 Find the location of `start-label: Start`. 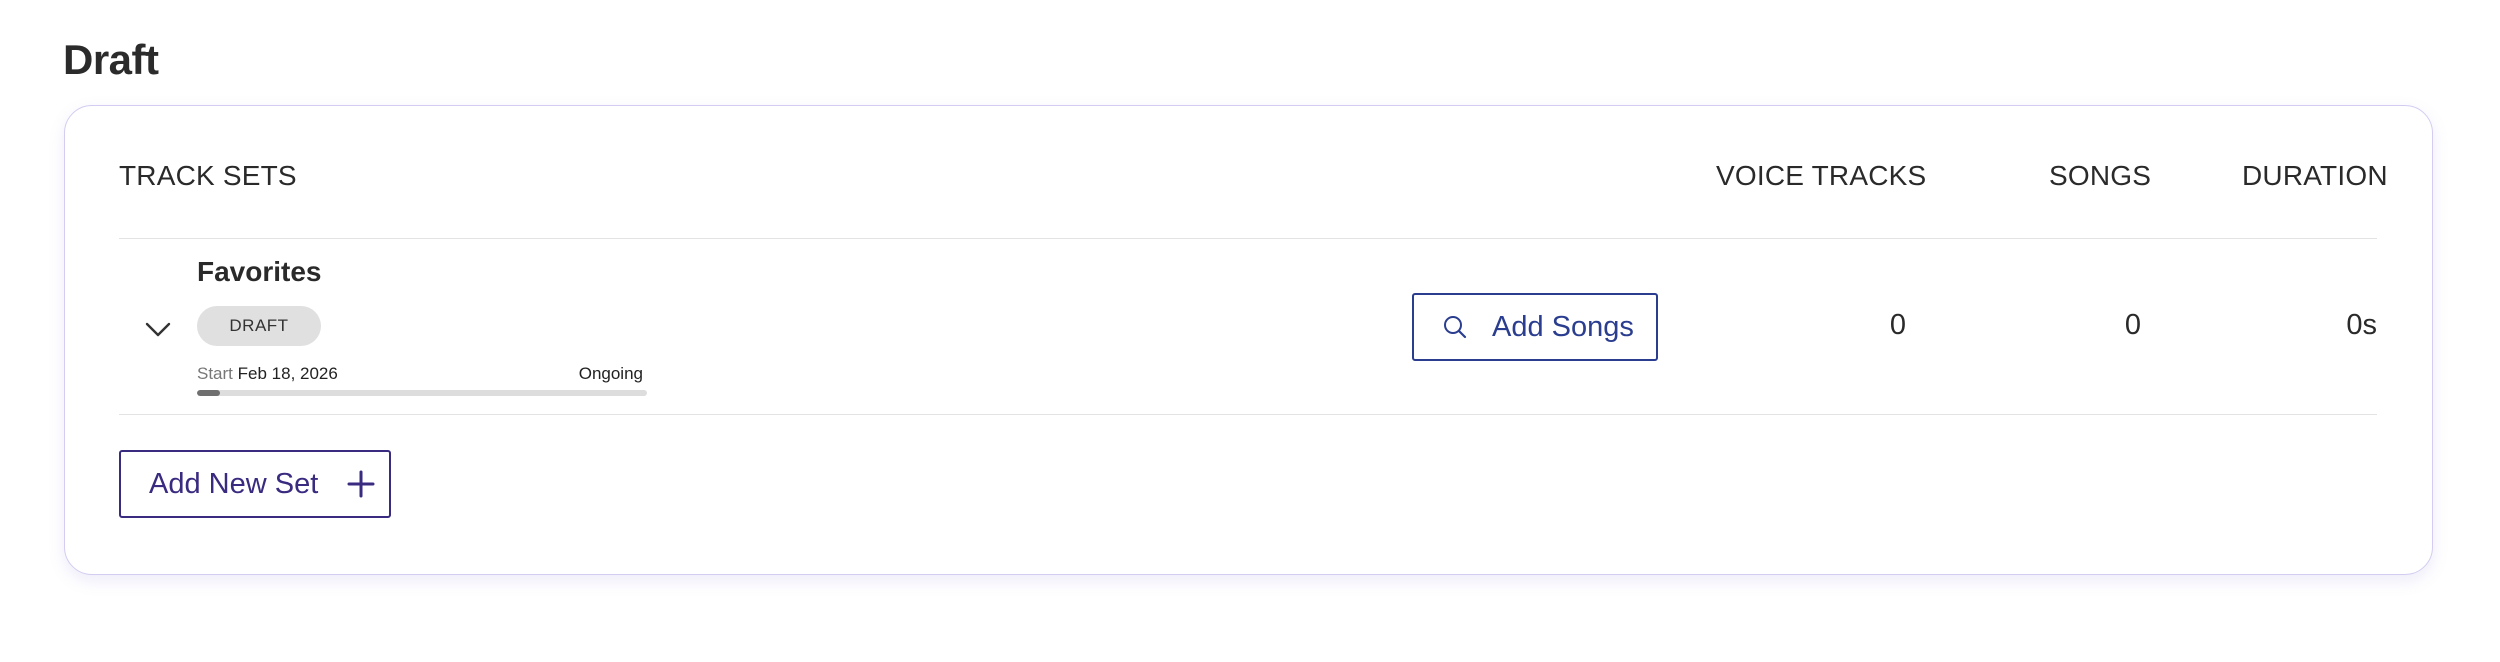

start-label: Start is located at coordinates (215, 373).